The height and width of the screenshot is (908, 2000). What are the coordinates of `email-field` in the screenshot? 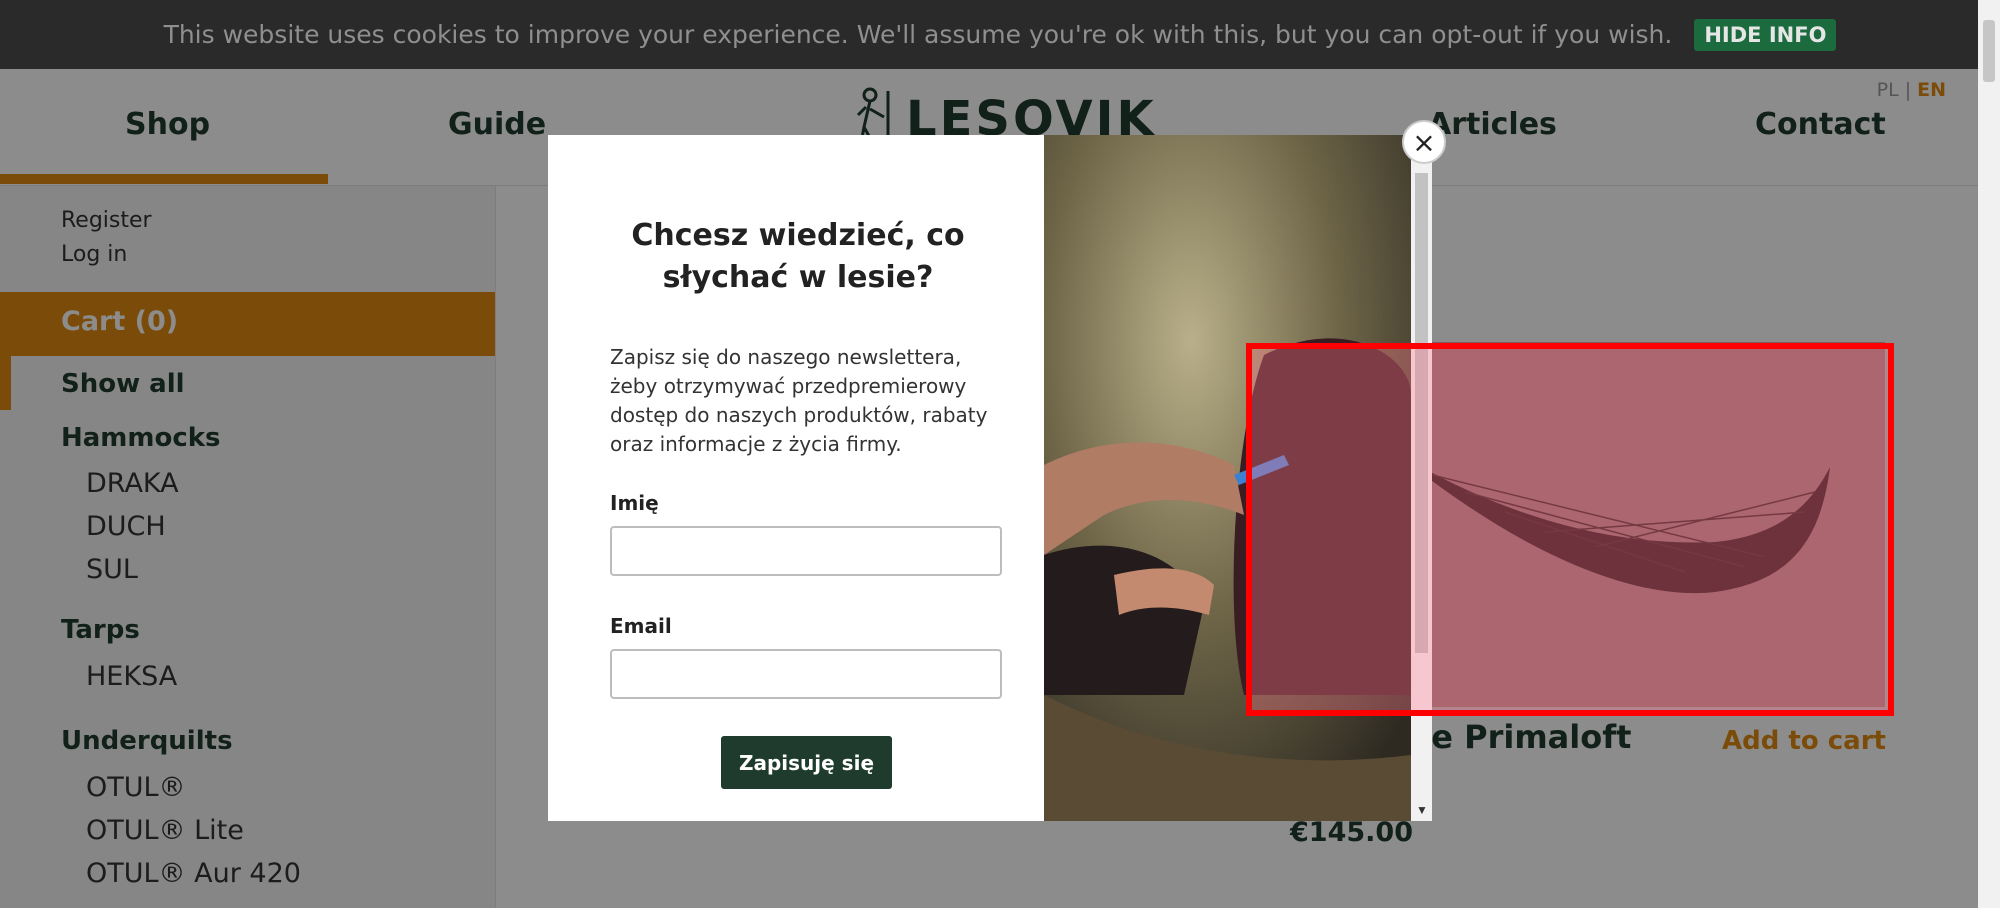 It's located at (806, 674).